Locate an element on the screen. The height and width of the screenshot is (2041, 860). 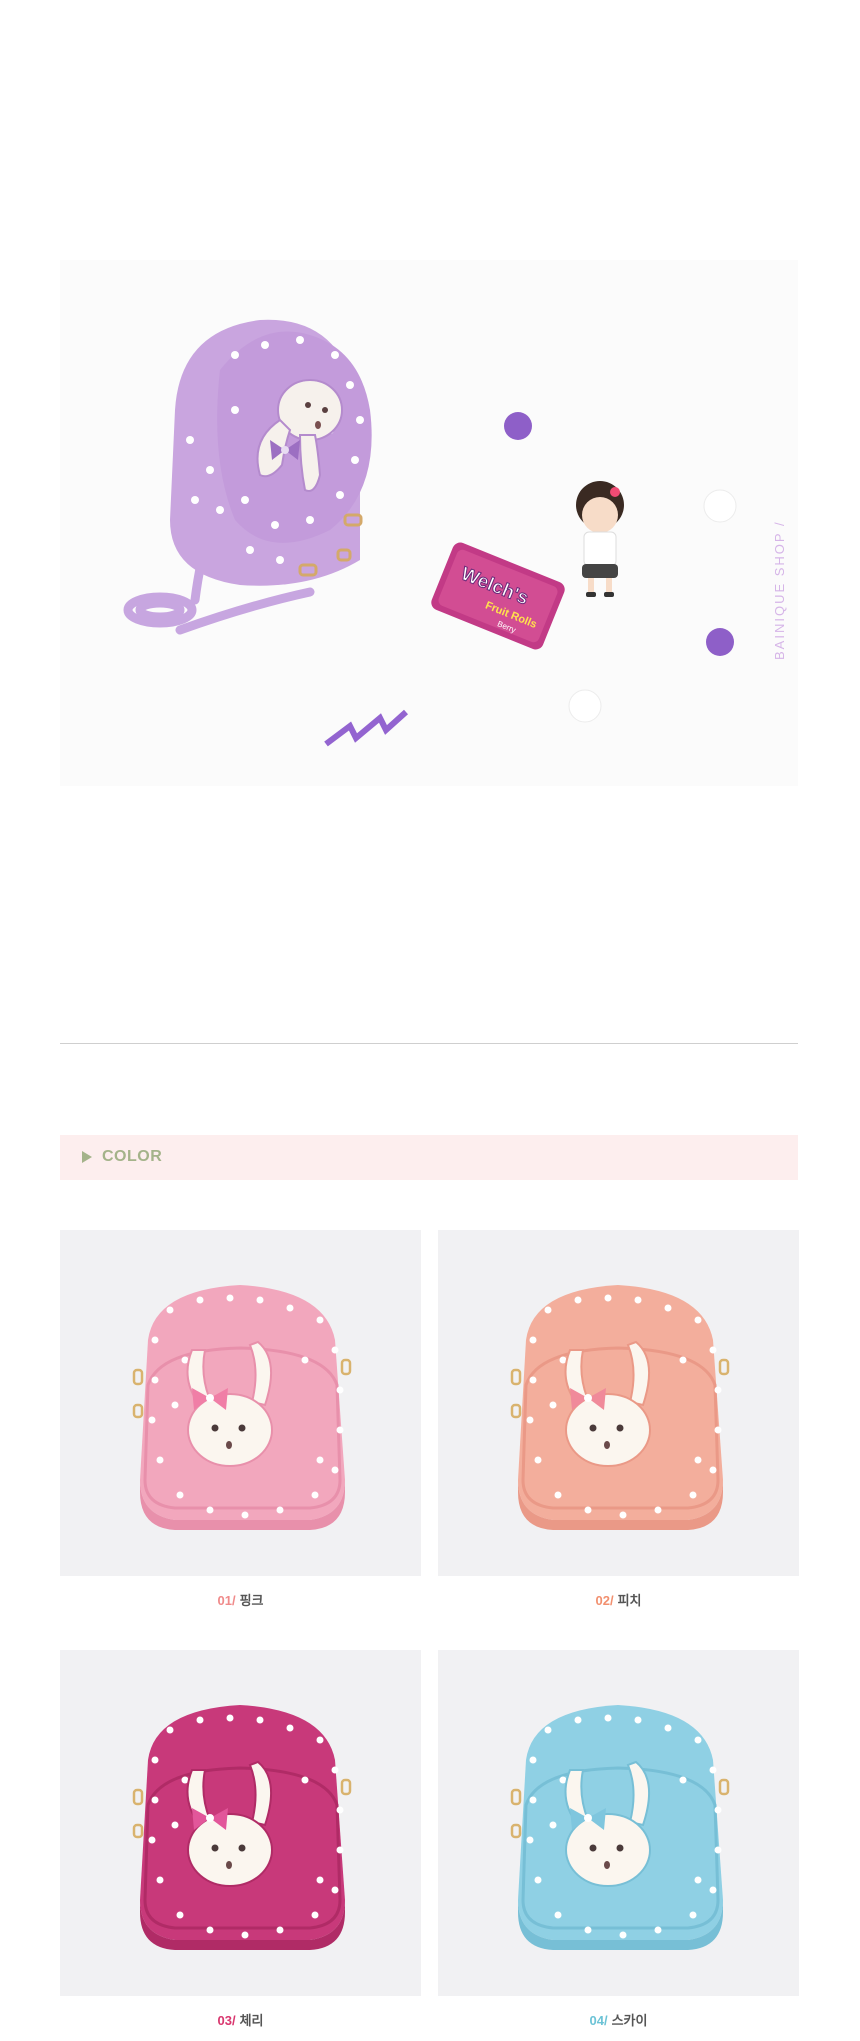
triangle-right-icon is located at coordinates (87, 1157).